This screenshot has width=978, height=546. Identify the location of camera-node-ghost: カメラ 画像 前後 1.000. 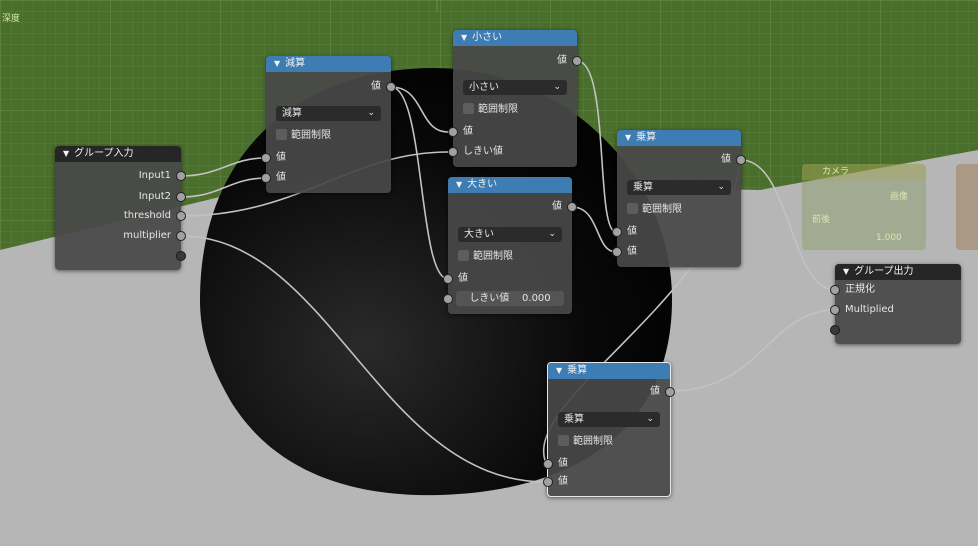
(864, 207).